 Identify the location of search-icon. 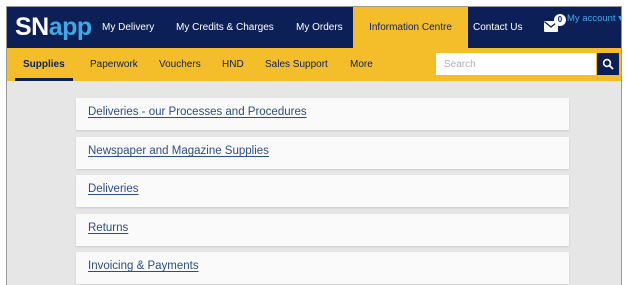
(608, 64).